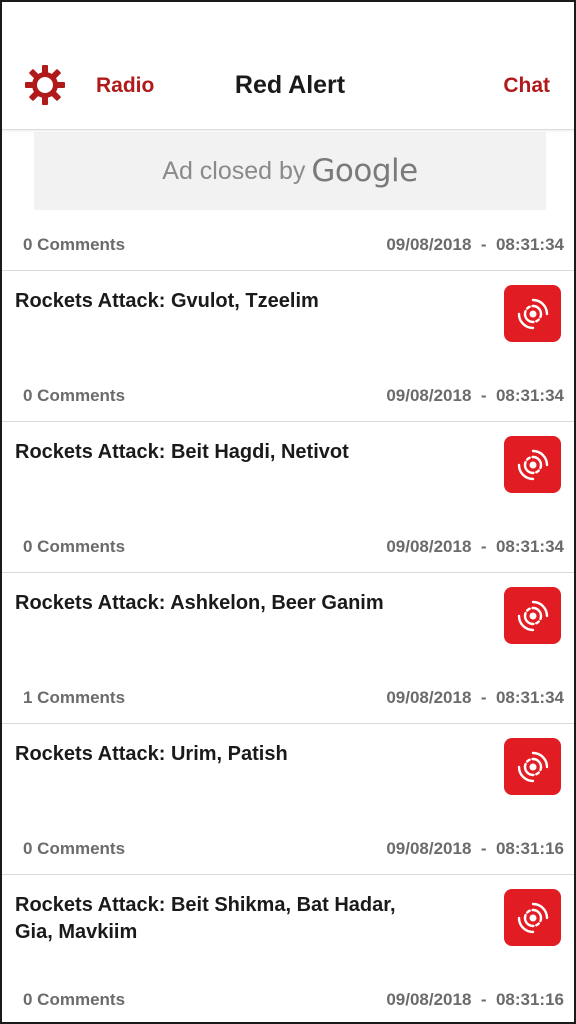  What do you see at coordinates (199, 603) in the screenshot?
I see `alert-title: Rockets Attack: Ashkelon, Beer Ganim` at bounding box center [199, 603].